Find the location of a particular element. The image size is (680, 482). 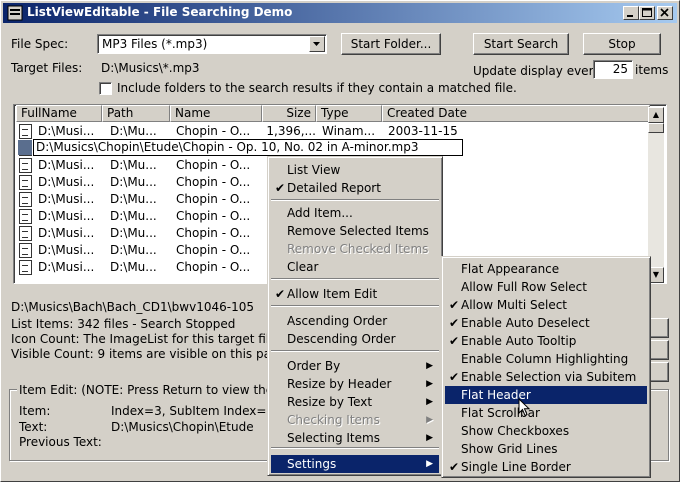

settings-item-enable-auto-tooltip: ✔ Enable Auto Tooltip is located at coordinates (546, 341).